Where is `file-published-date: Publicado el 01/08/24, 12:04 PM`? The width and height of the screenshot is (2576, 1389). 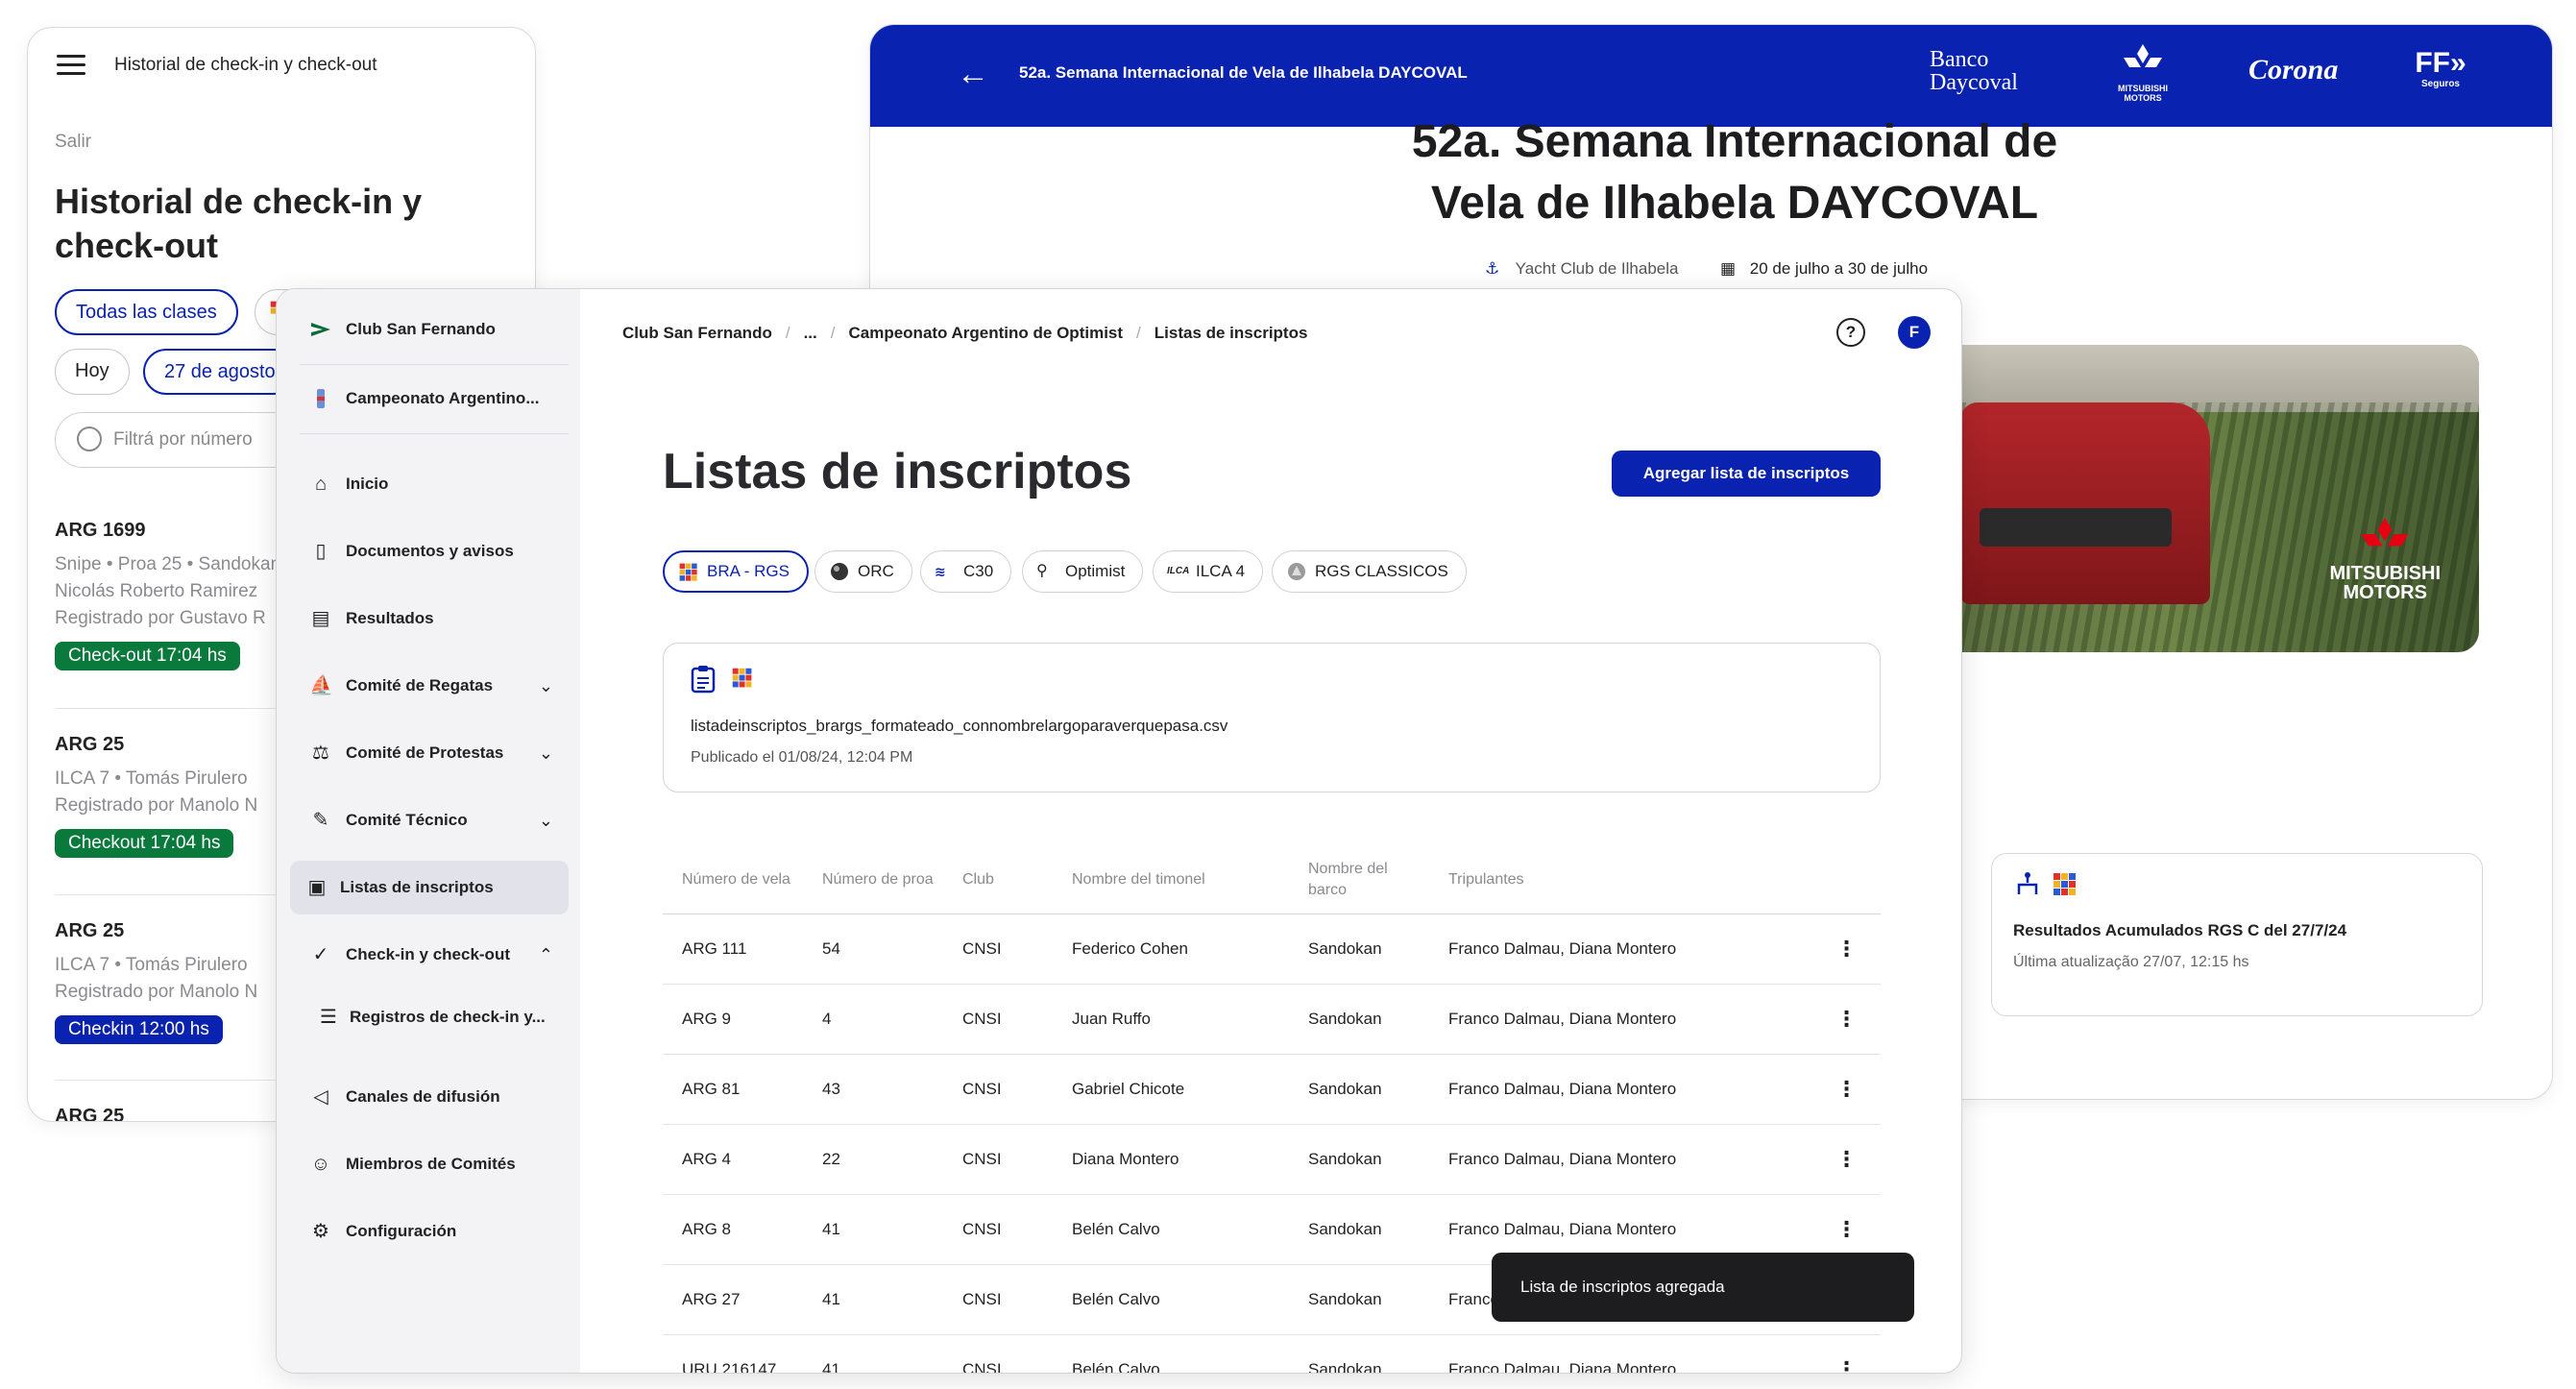
file-published-date: Publicado el 01/08/24, 12:04 PM is located at coordinates (802, 757).